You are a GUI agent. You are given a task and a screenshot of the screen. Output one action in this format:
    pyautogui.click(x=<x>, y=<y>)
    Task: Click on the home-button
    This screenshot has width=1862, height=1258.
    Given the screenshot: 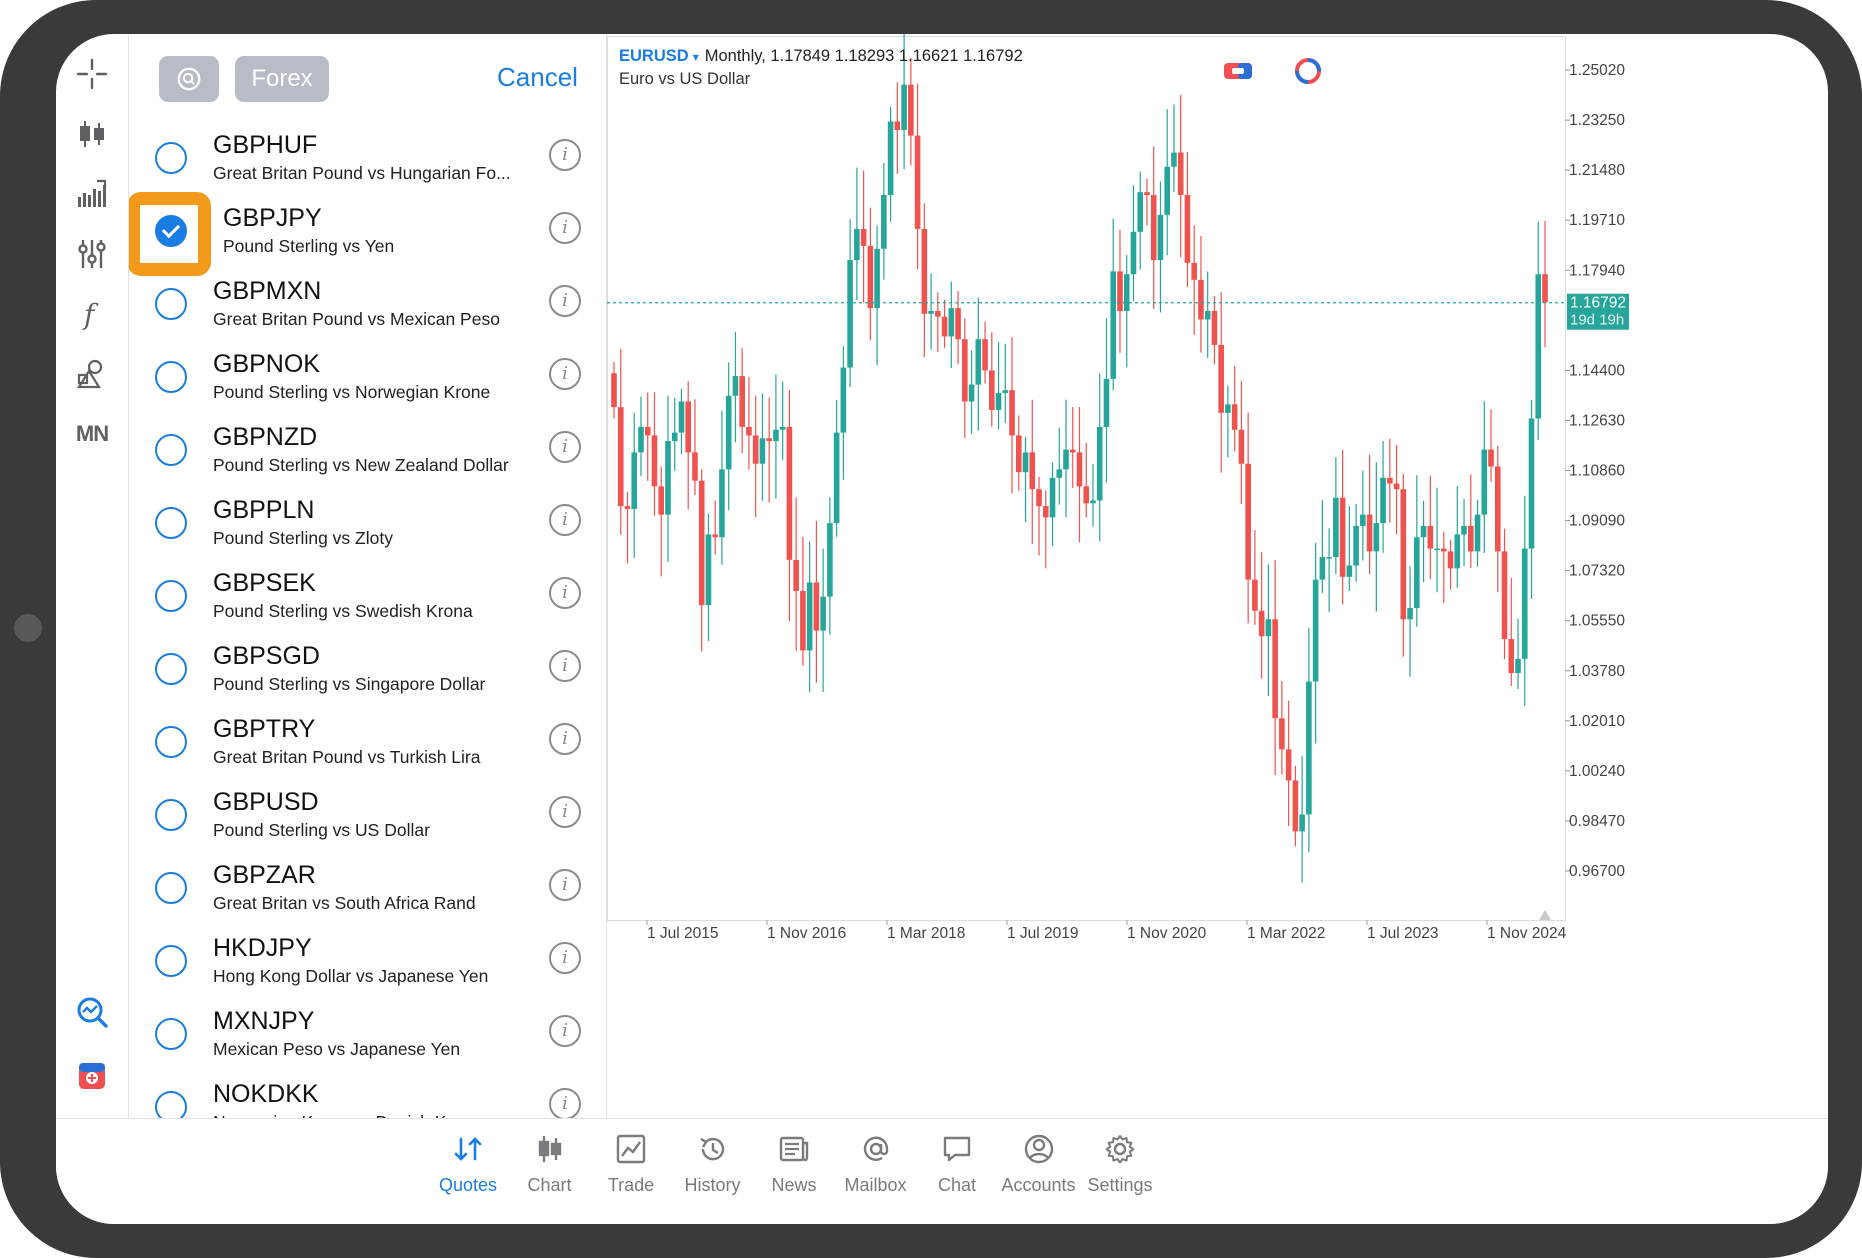 What is the action you would take?
    pyautogui.click(x=28, y=628)
    